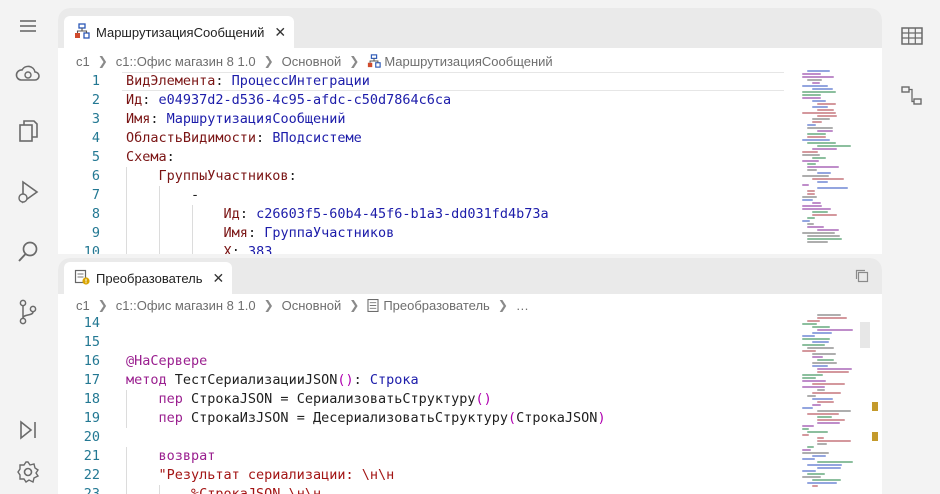  Describe the element at coordinates (179, 32) in the screenshot. I see `tab-marshrutizaciya: МаршрутизацияСообщений ✕` at that location.